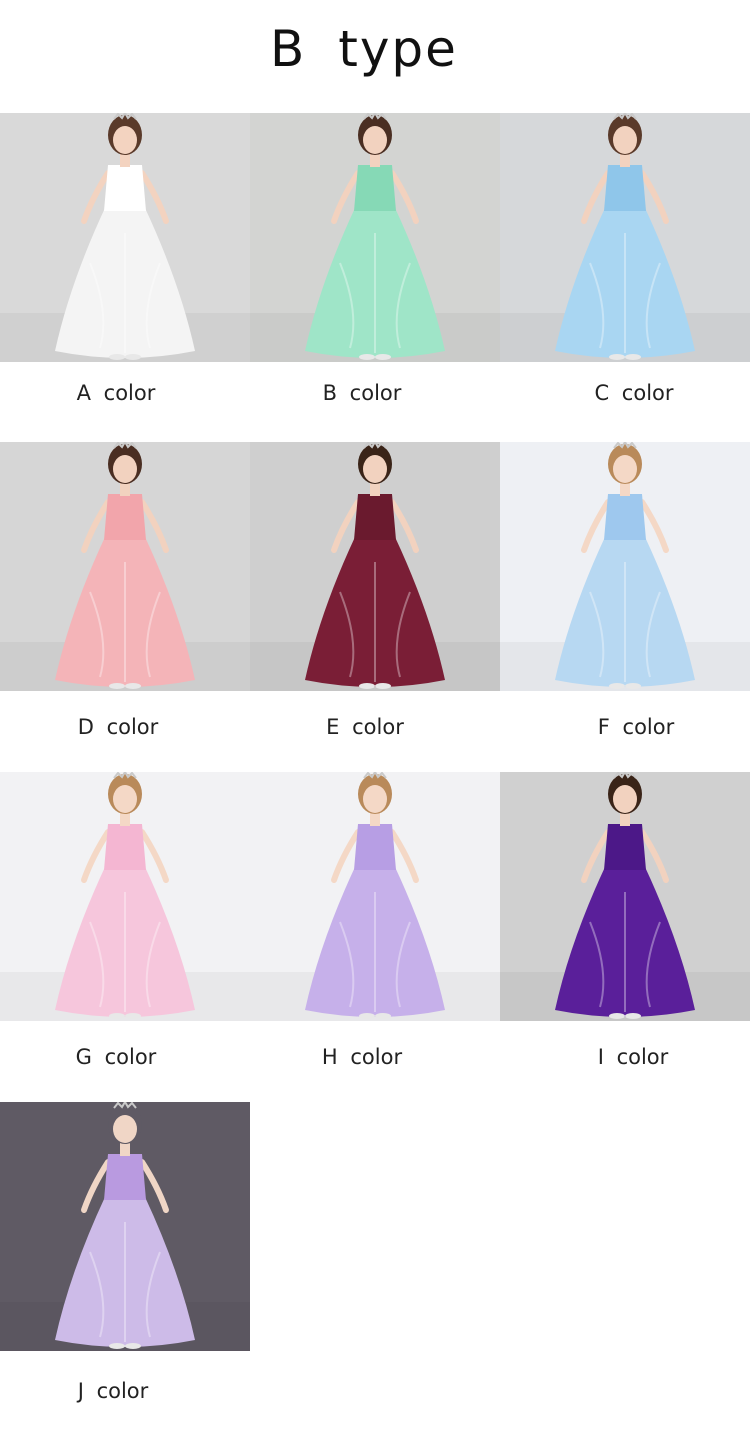 Image resolution: width=750 pixels, height=1456 pixels. What do you see at coordinates (113, 1391) in the screenshot?
I see `color-caption-j: J color` at bounding box center [113, 1391].